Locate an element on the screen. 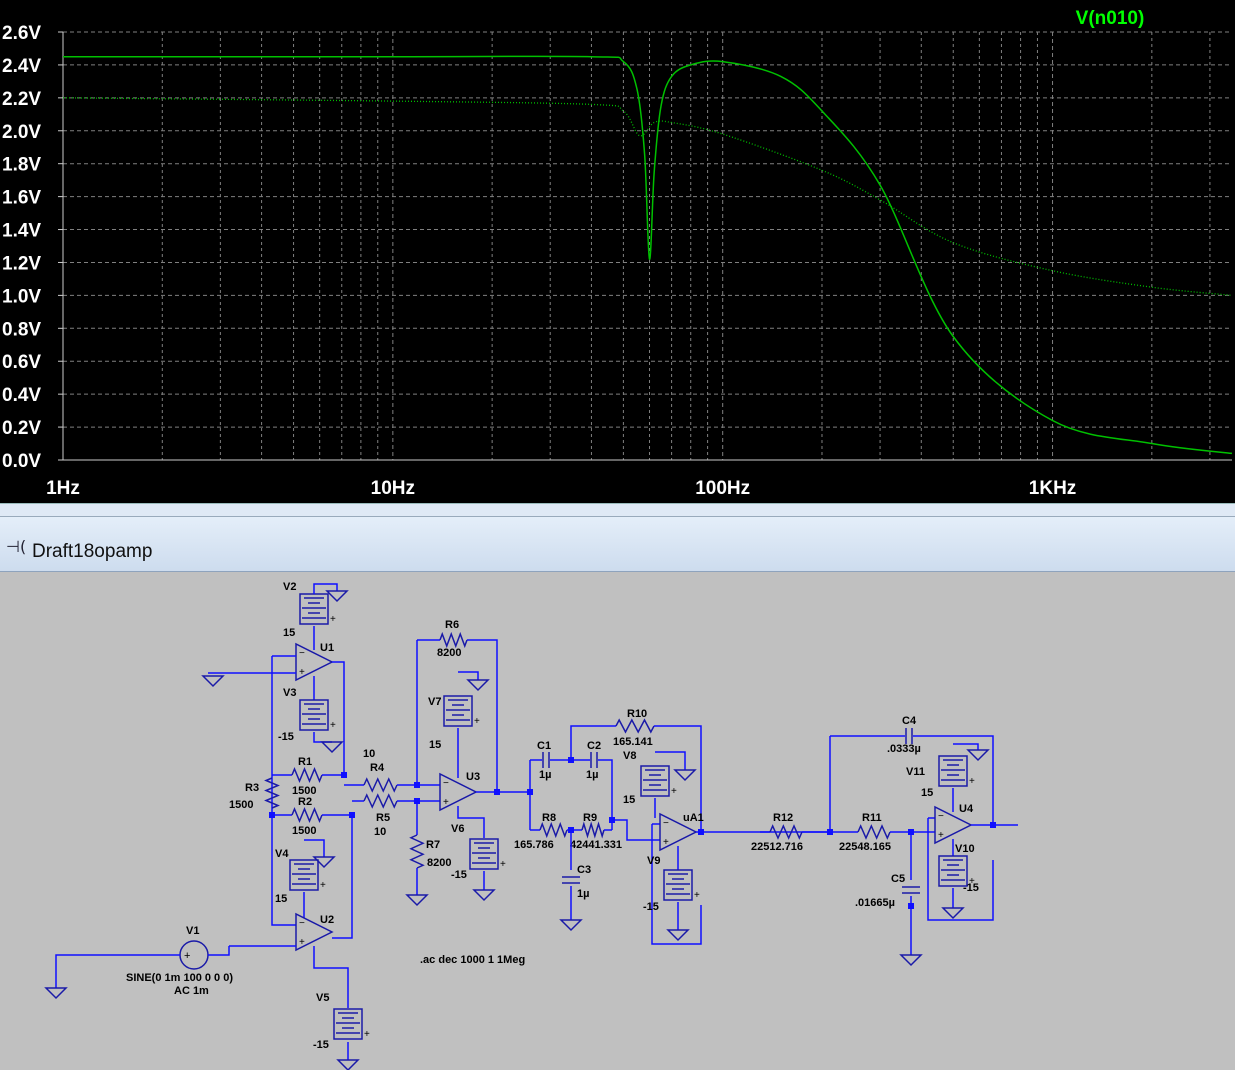  component-label: 42441.331 is located at coordinates (596, 845).